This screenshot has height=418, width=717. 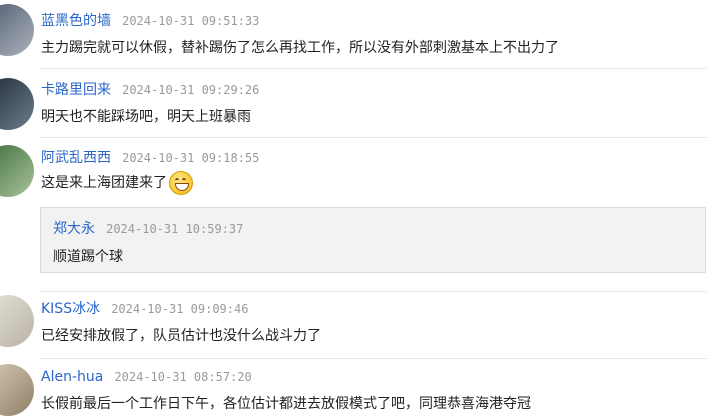 What do you see at coordinates (146, 117) in the screenshot?
I see `comment-text: 明天也不能踩场吧，明天上班暴雨` at bounding box center [146, 117].